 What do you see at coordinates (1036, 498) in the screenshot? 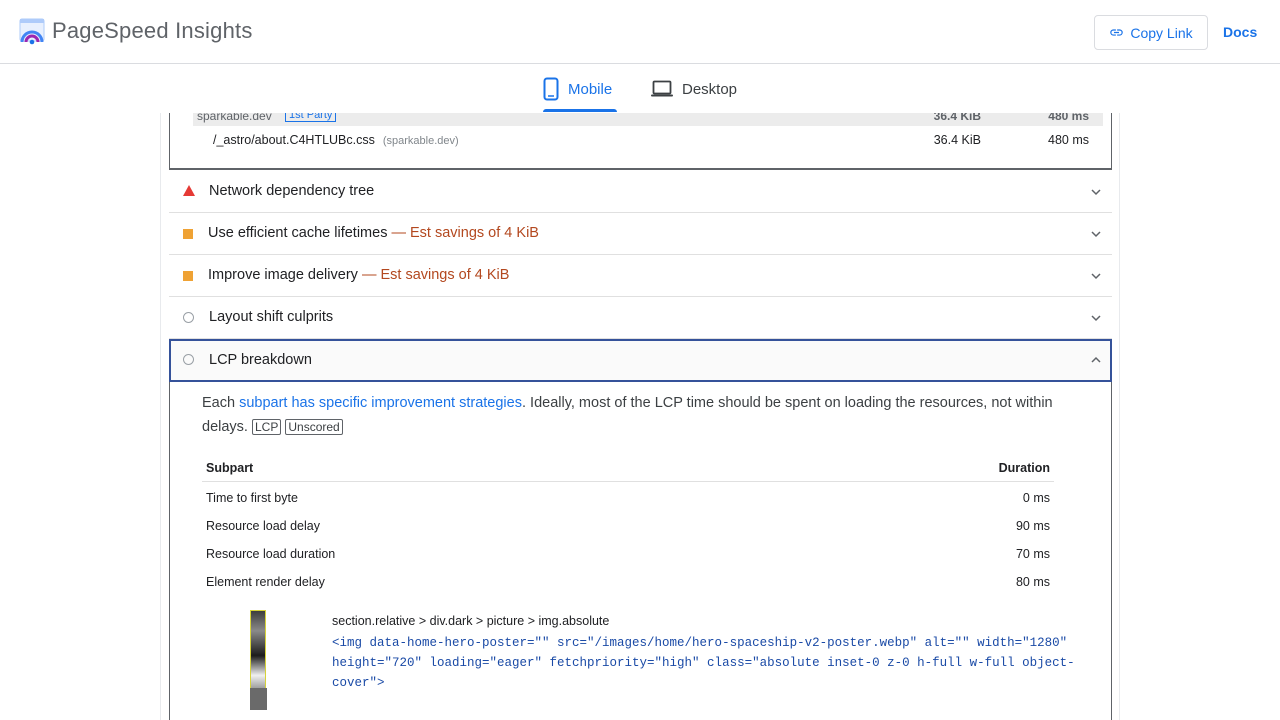
I see `duration-cell: 0 ms` at bounding box center [1036, 498].